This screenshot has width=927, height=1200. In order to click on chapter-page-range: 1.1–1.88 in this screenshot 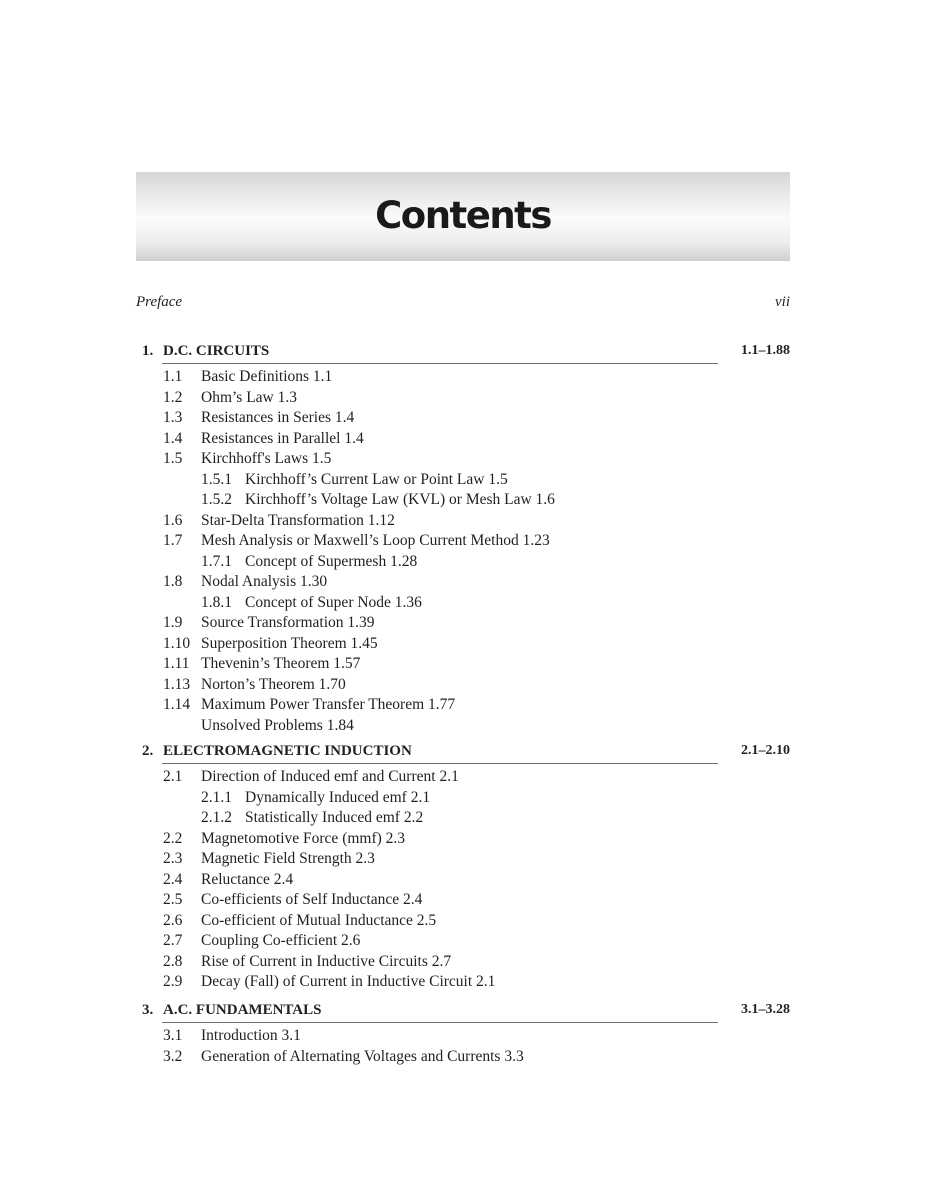, I will do `click(765, 350)`.